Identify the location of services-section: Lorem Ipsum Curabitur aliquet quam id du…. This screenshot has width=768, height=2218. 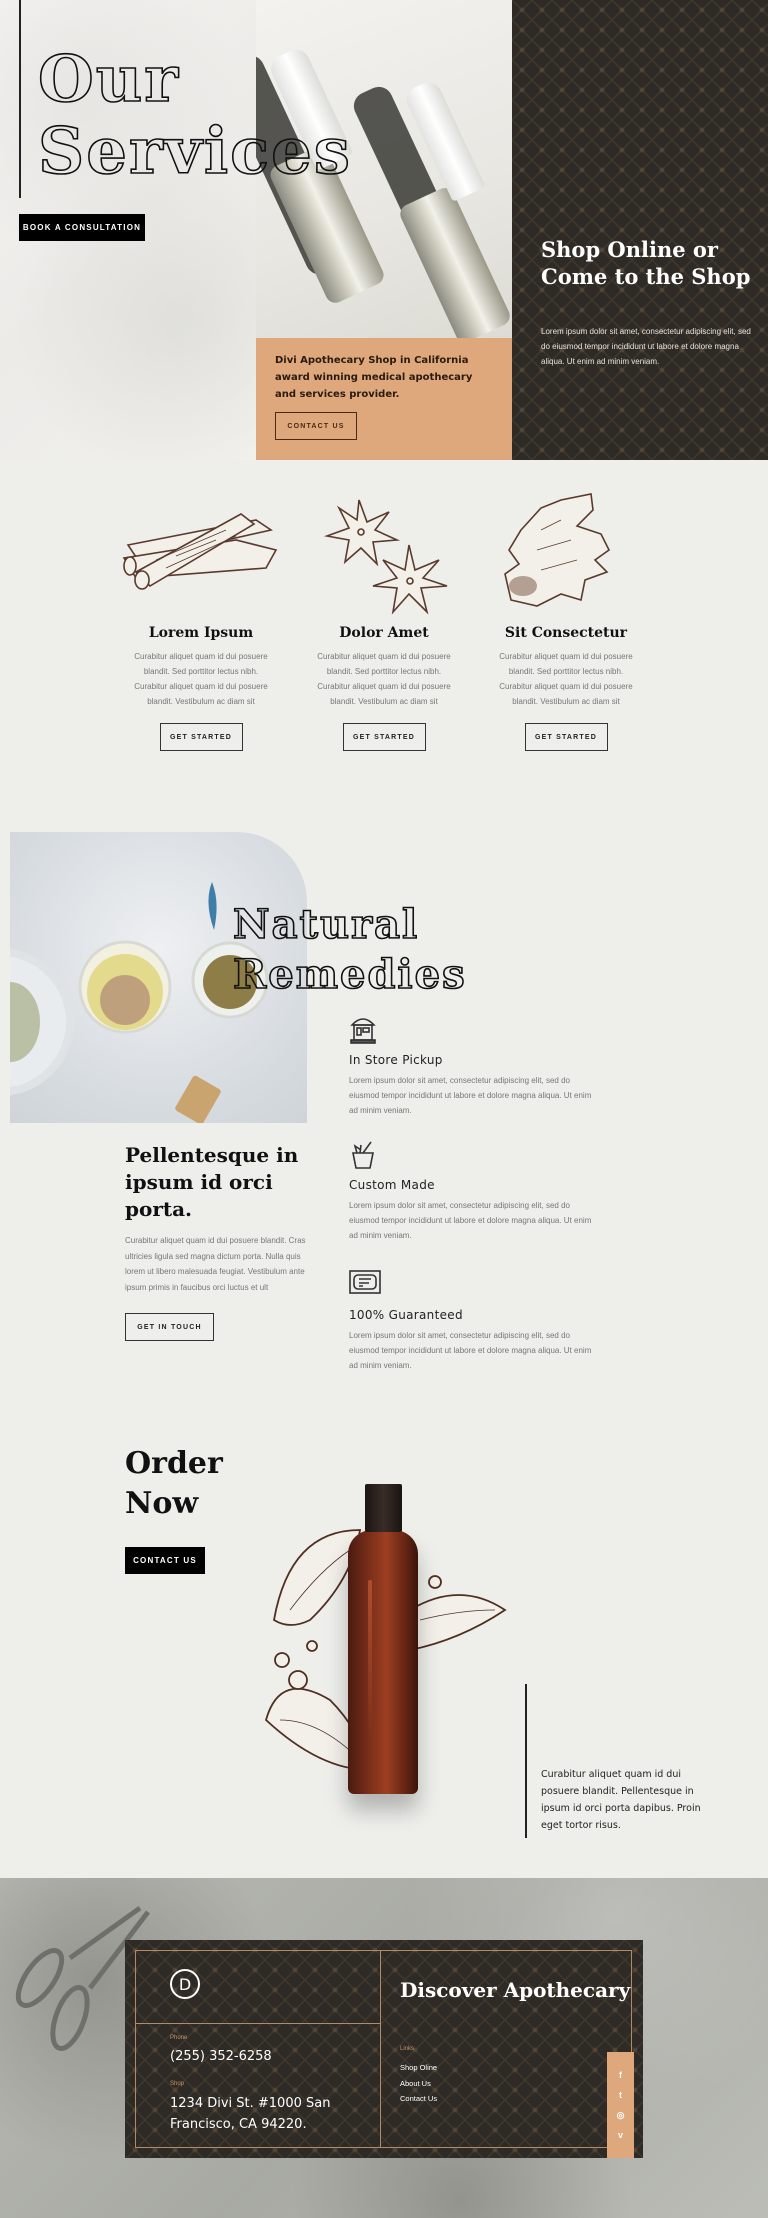
(384, 625).